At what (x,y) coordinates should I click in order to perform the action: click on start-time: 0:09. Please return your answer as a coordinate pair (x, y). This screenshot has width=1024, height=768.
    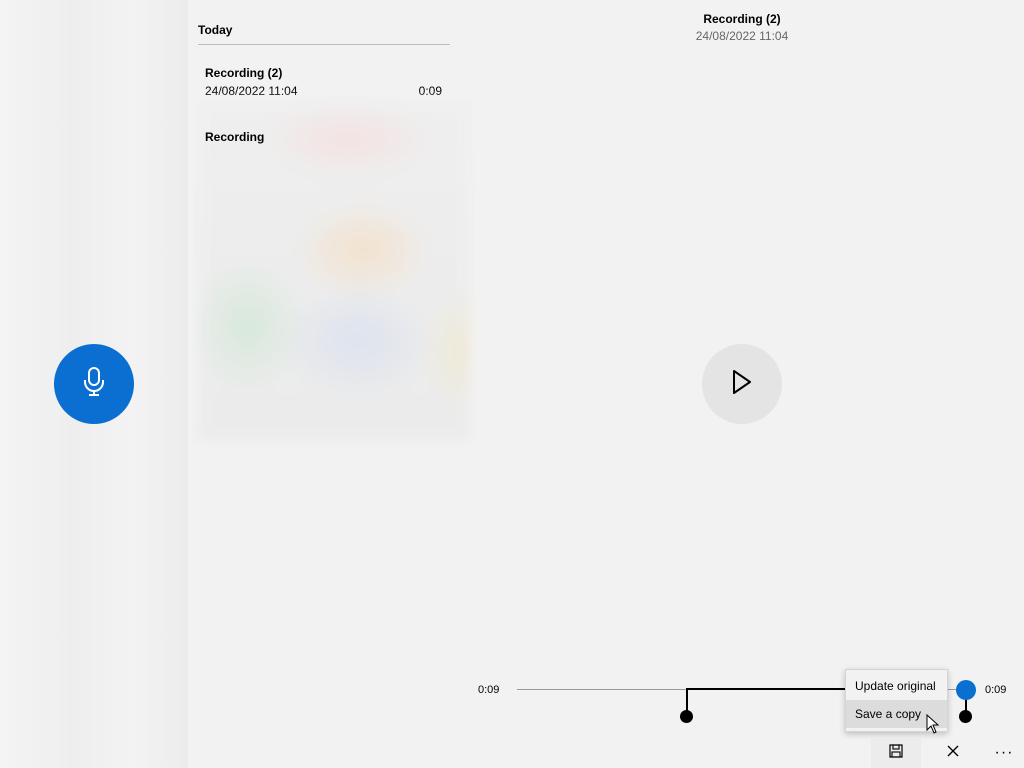
    Looking at the image, I should click on (489, 690).